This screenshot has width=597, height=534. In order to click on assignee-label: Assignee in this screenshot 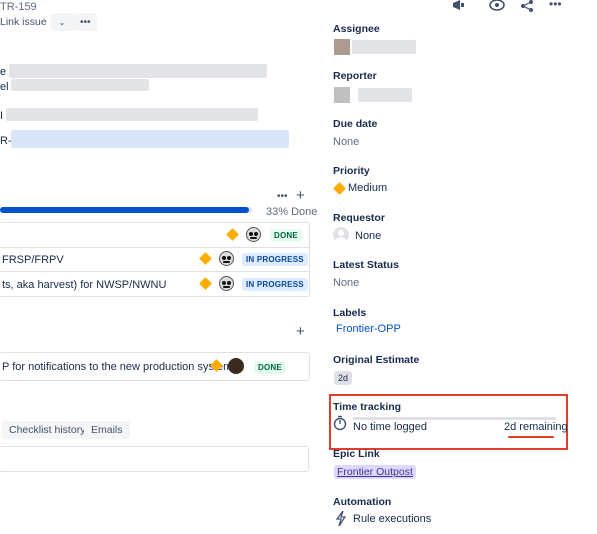, I will do `click(356, 29)`.